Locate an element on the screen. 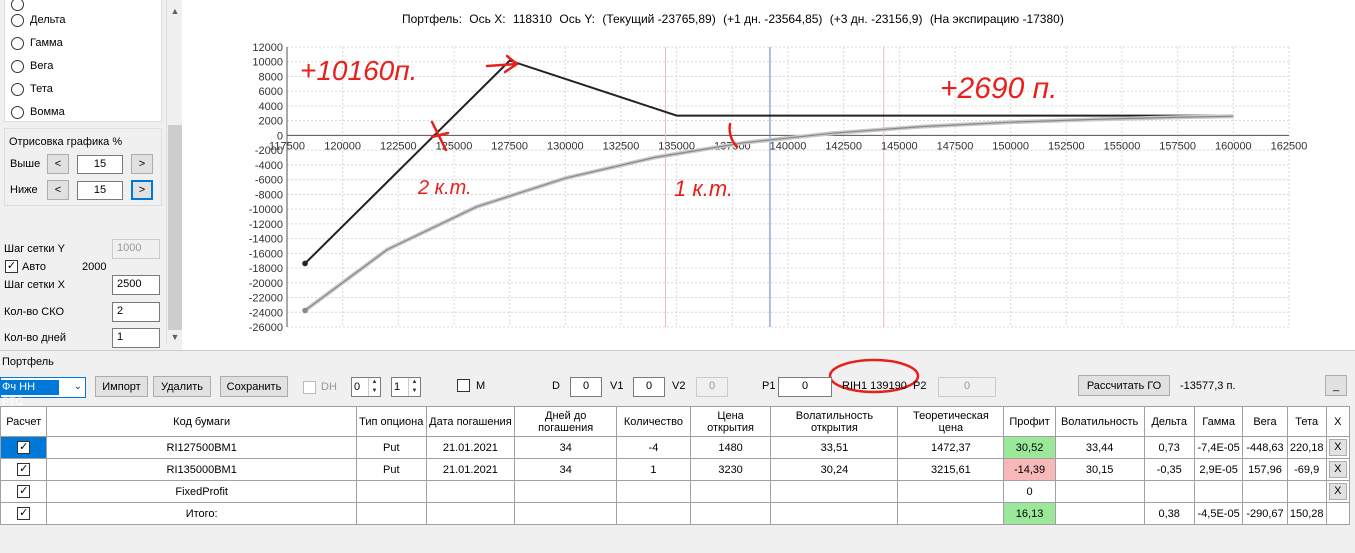 The width and height of the screenshot is (1355, 553). delete-button: Удалить is located at coordinates (182, 386).